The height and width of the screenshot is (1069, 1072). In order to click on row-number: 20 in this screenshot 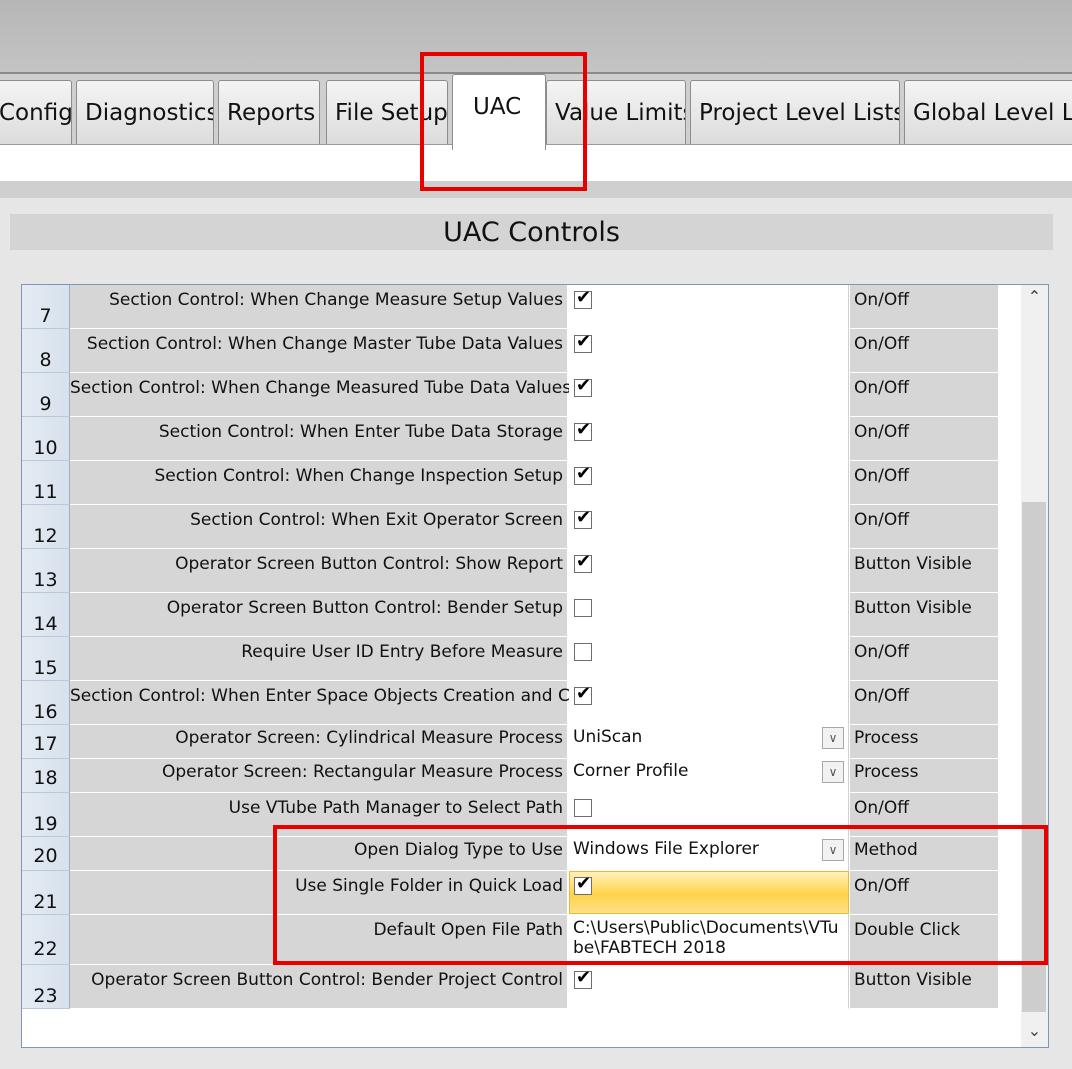, I will do `click(46, 854)`.